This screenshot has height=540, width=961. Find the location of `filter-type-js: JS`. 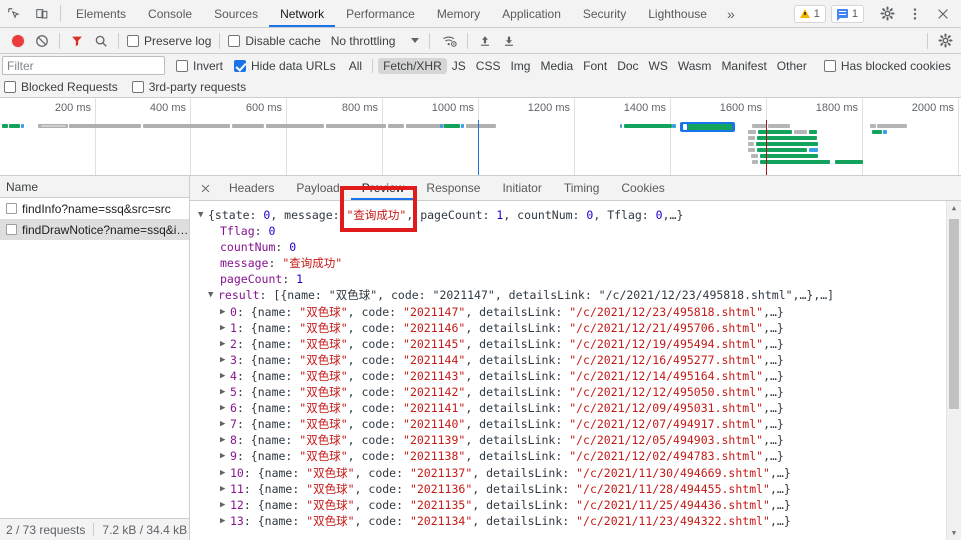

filter-type-js: JS is located at coordinates (459, 66).